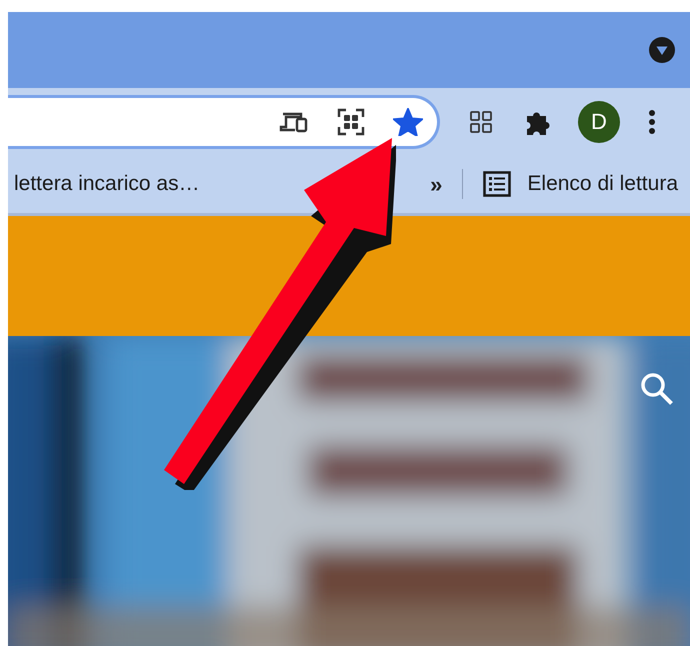  What do you see at coordinates (481, 121) in the screenshot?
I see `grid-icon` at bounding box center [481, 121].